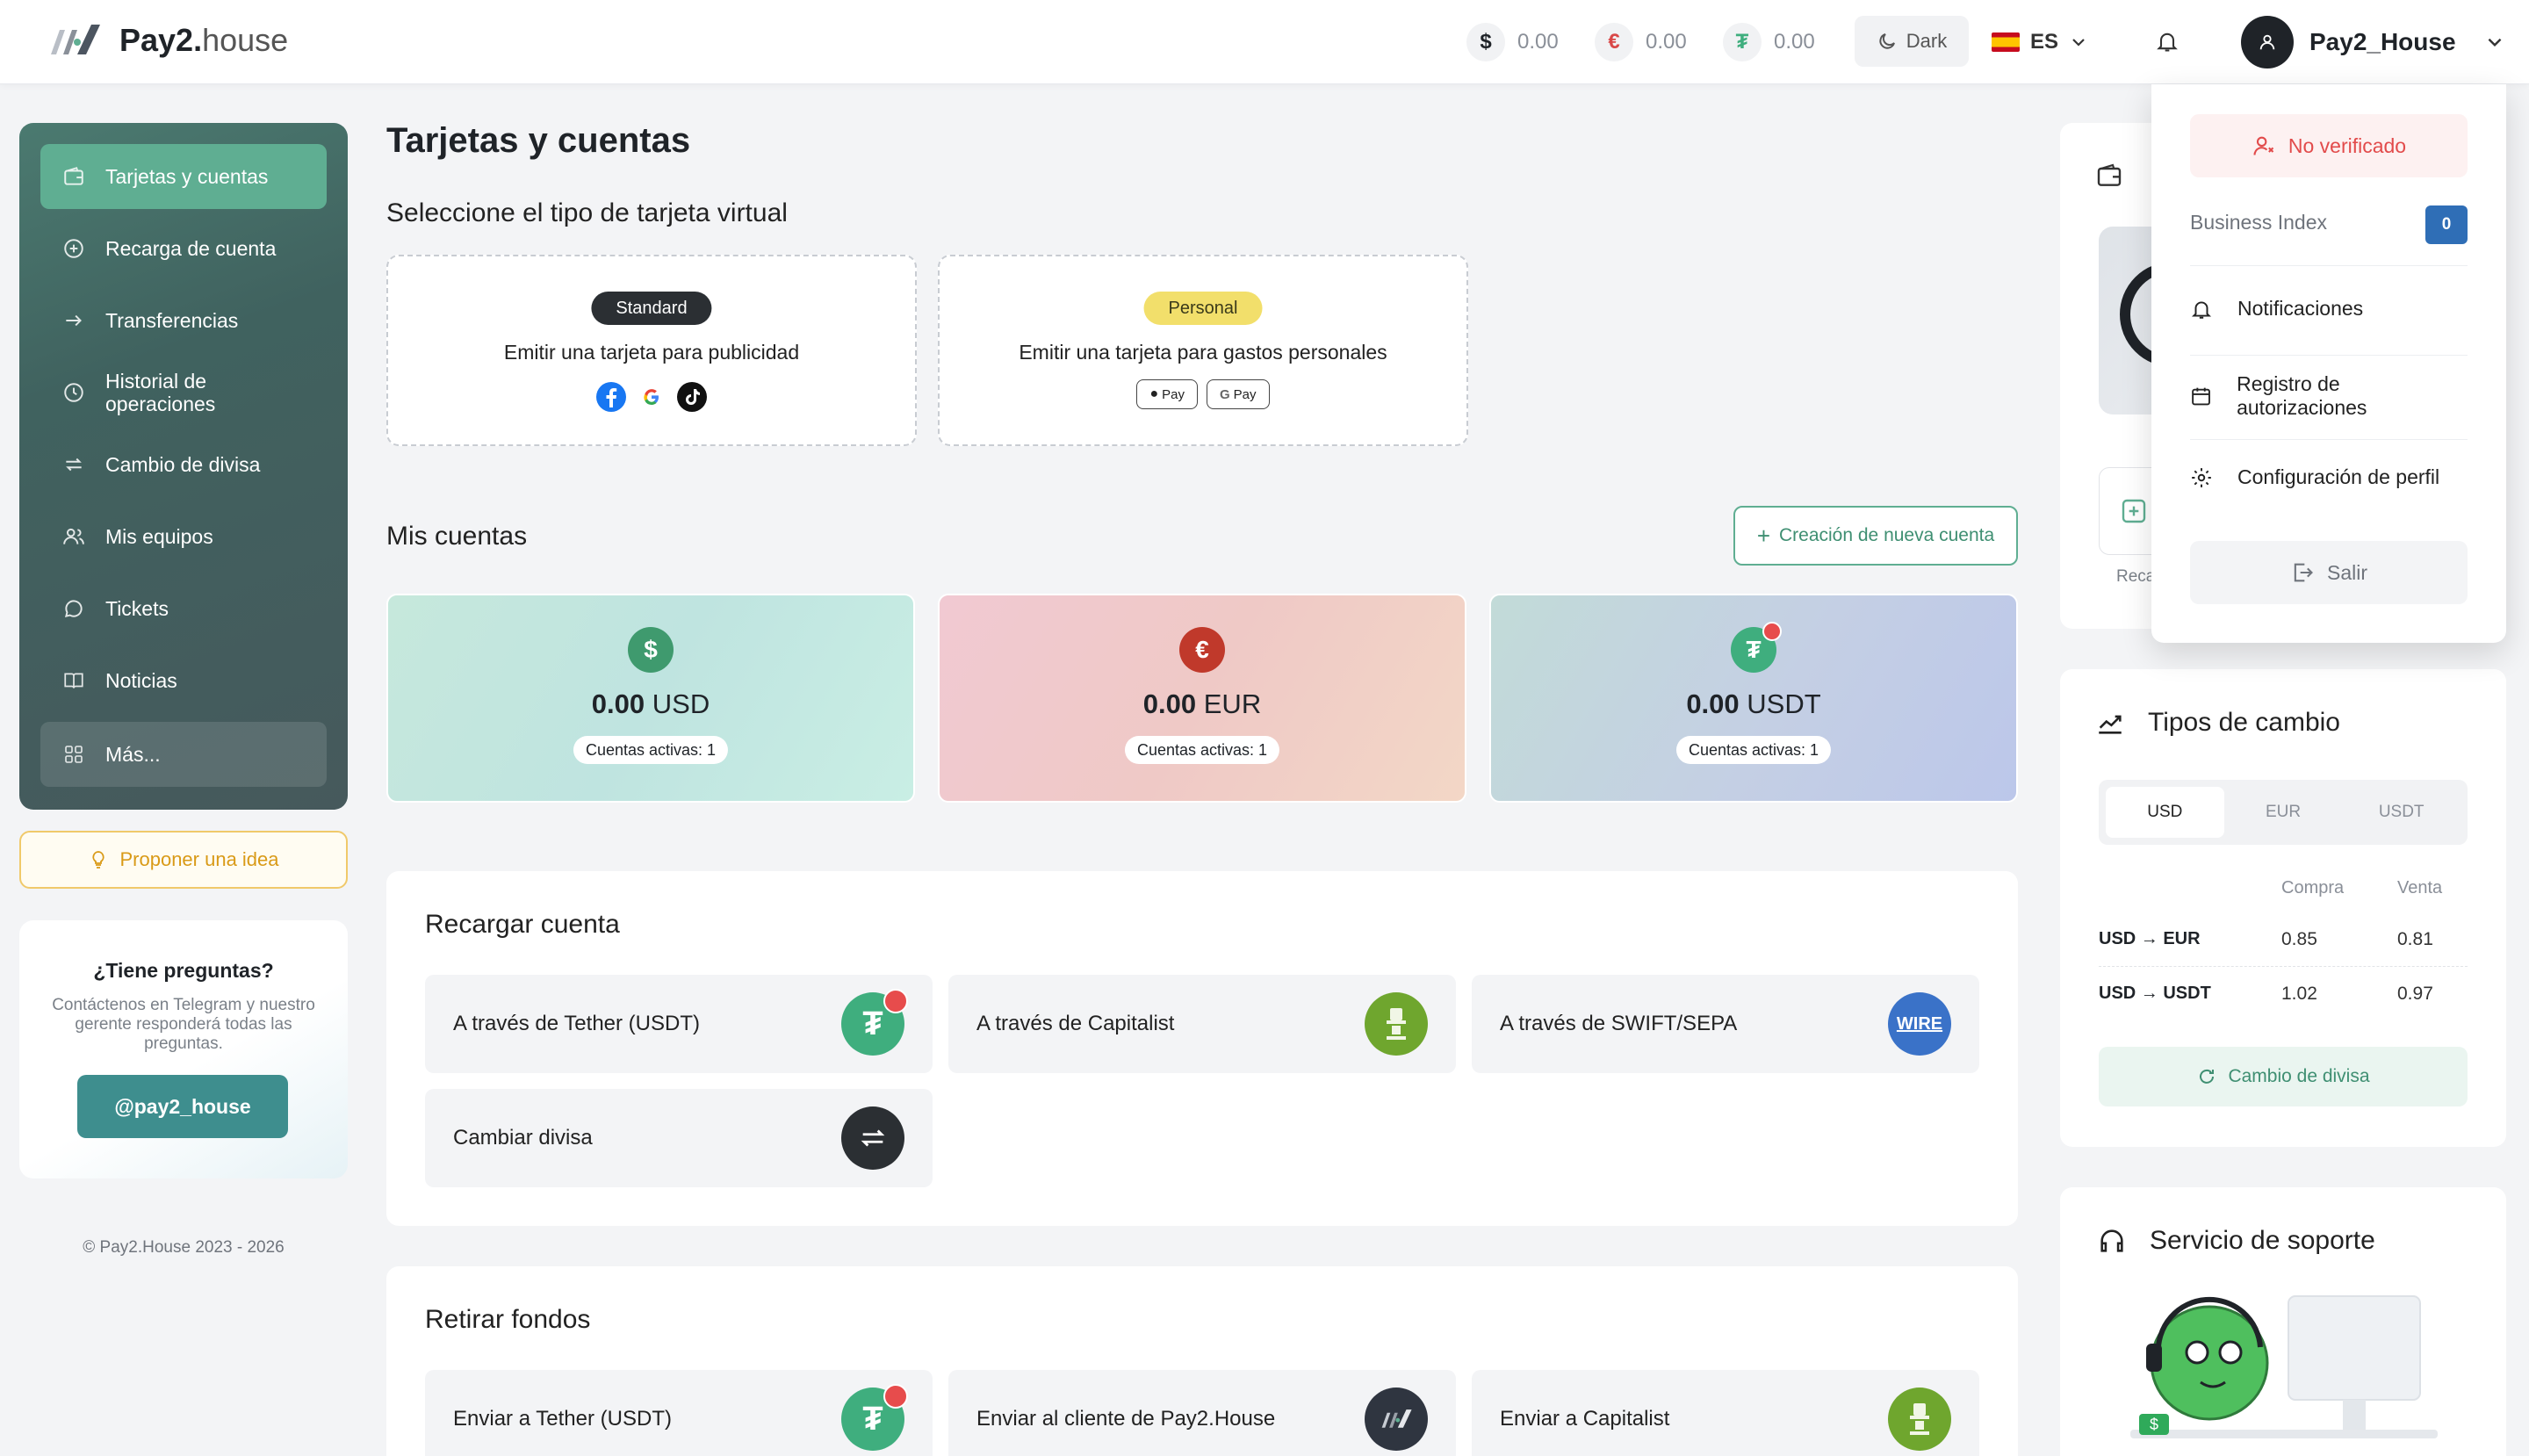 The height and width of the screenshot is (1456, 2529). I want to click on withdraw-tether-option: Enviar a Tether (USDT) ₮, so click(679, 1413).